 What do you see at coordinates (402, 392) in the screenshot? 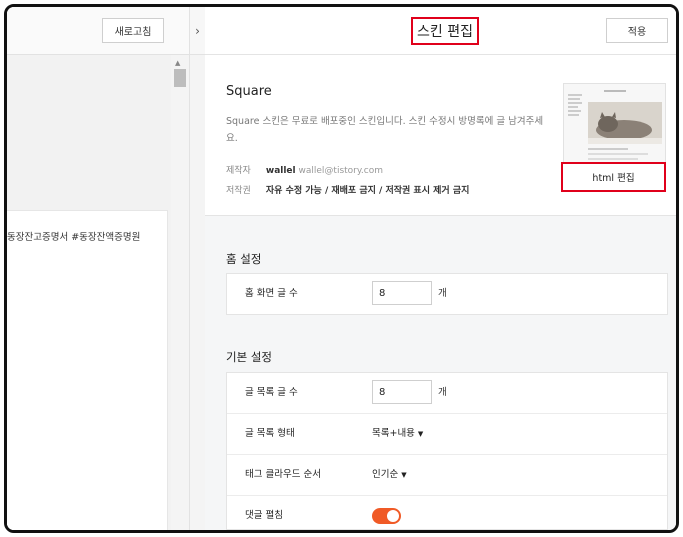
I see `post-count-input` at bounding box center [402, 392].